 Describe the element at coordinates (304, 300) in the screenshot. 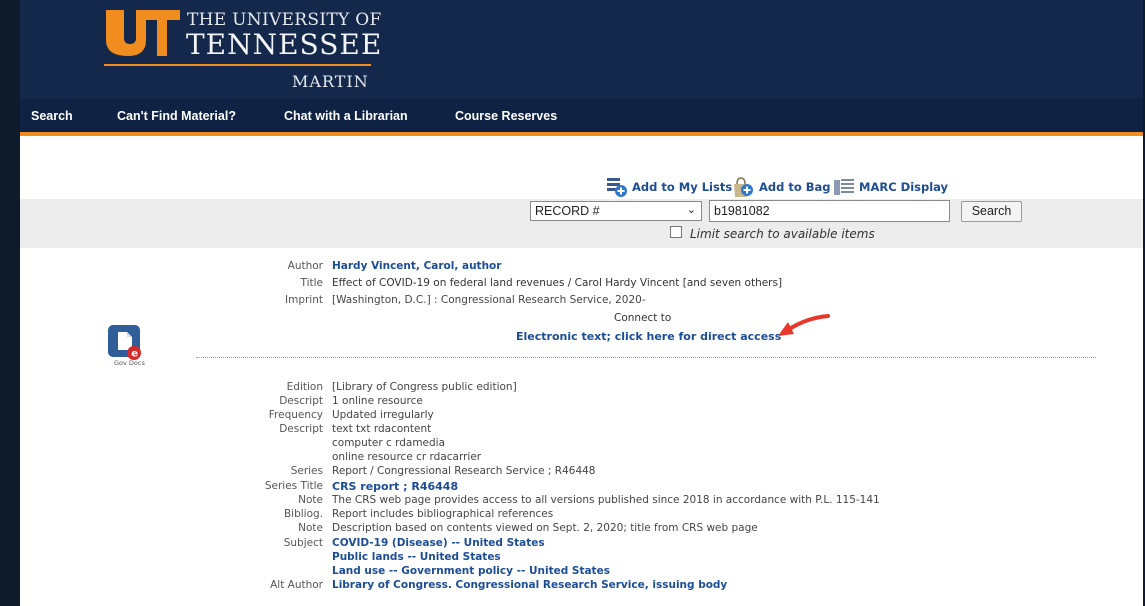

I see `imprint-label: Imprint` at that location.